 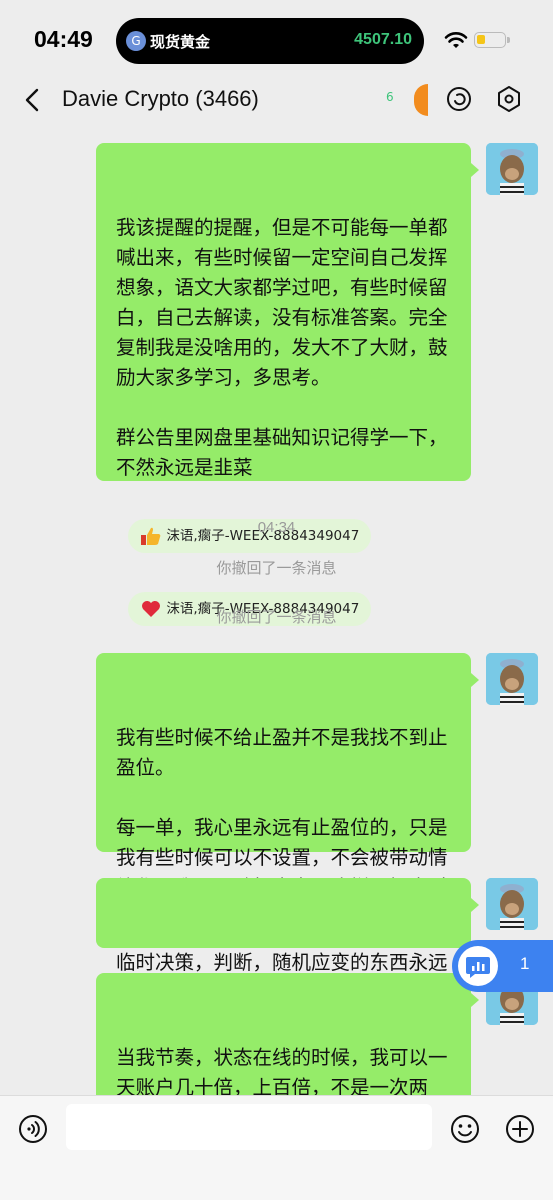 I want to click on voice-icon, so click(x=33, y=1129).